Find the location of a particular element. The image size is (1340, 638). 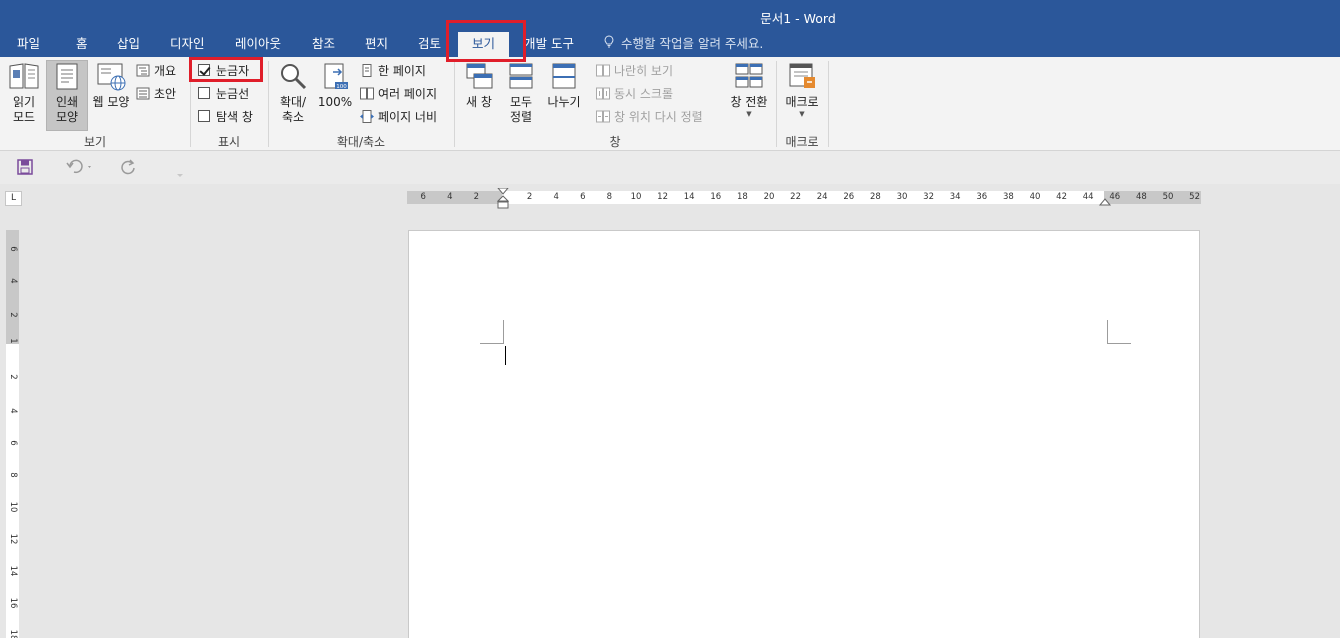

zoom-100-button: 100 100% is located at coordinates (335, 96).